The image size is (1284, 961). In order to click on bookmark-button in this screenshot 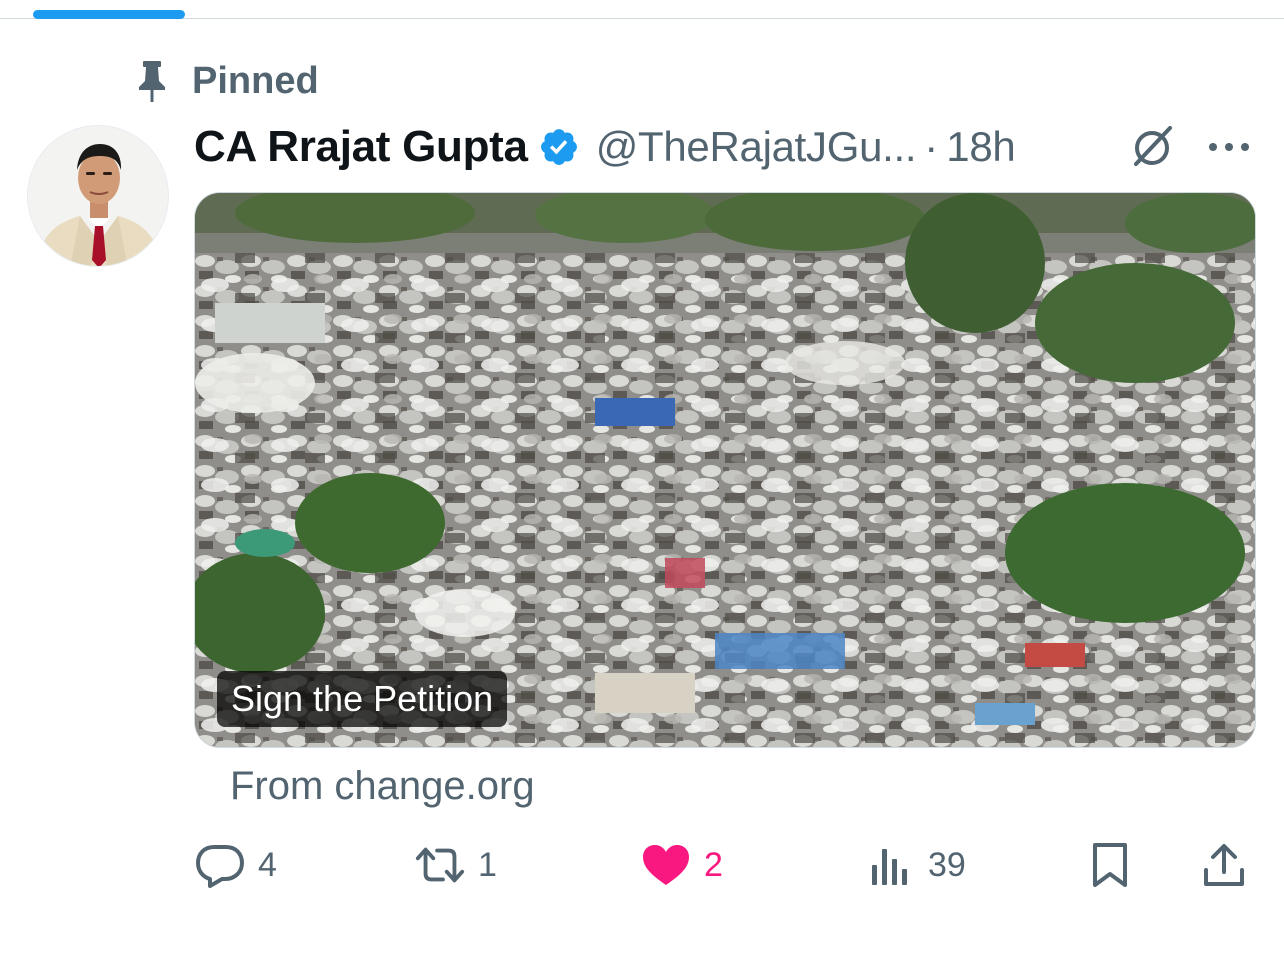, I will do `click(1110, 865)`.